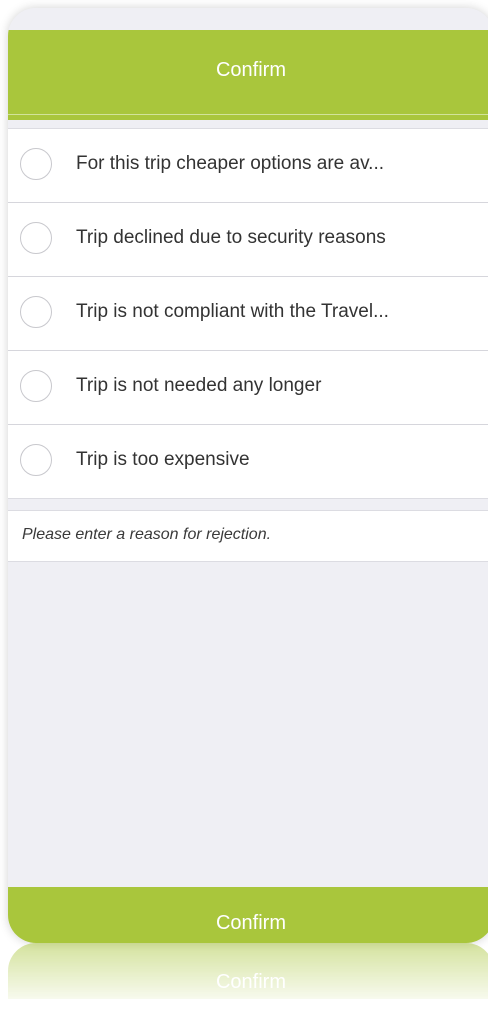 Image resolution: width=488 pixels, height=1011 pixels. I want to click on option-label: Trip is too expensive, so click(163, 459).